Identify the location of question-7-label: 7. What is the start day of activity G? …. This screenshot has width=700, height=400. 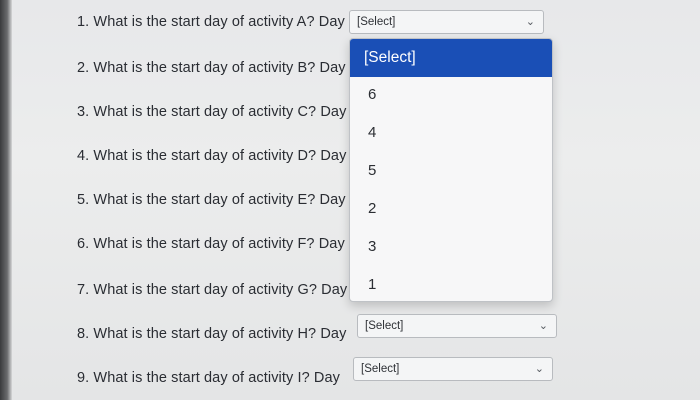
(212, 290).